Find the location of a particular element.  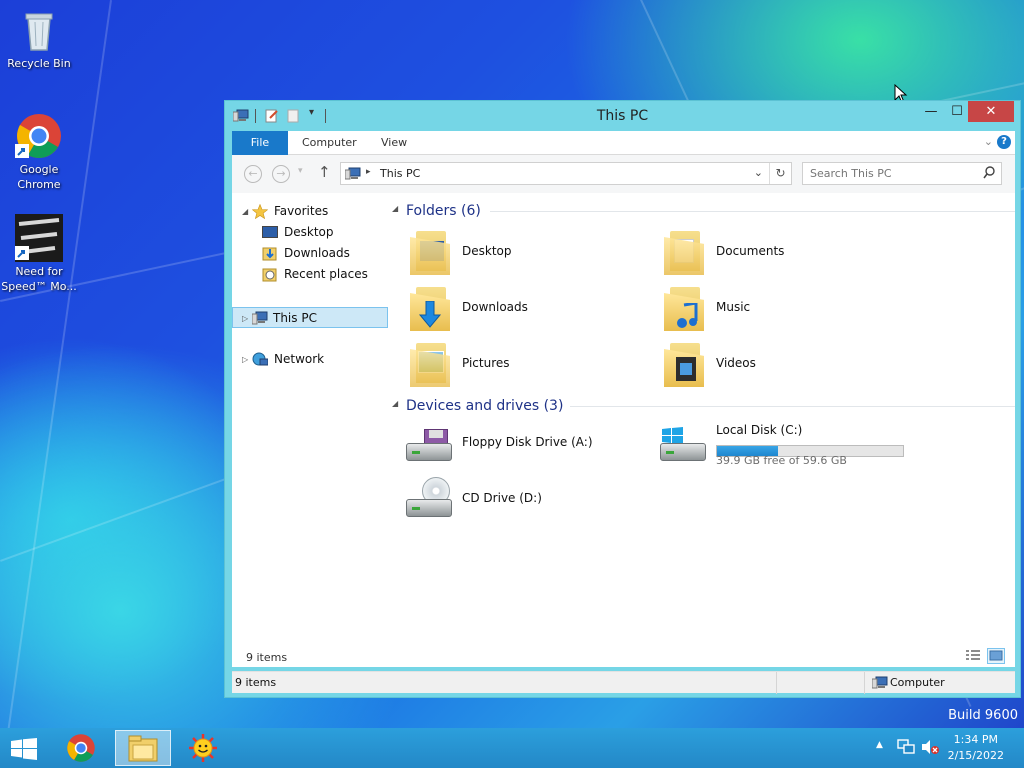

back-button: ← is located at coordinates (253, 174).